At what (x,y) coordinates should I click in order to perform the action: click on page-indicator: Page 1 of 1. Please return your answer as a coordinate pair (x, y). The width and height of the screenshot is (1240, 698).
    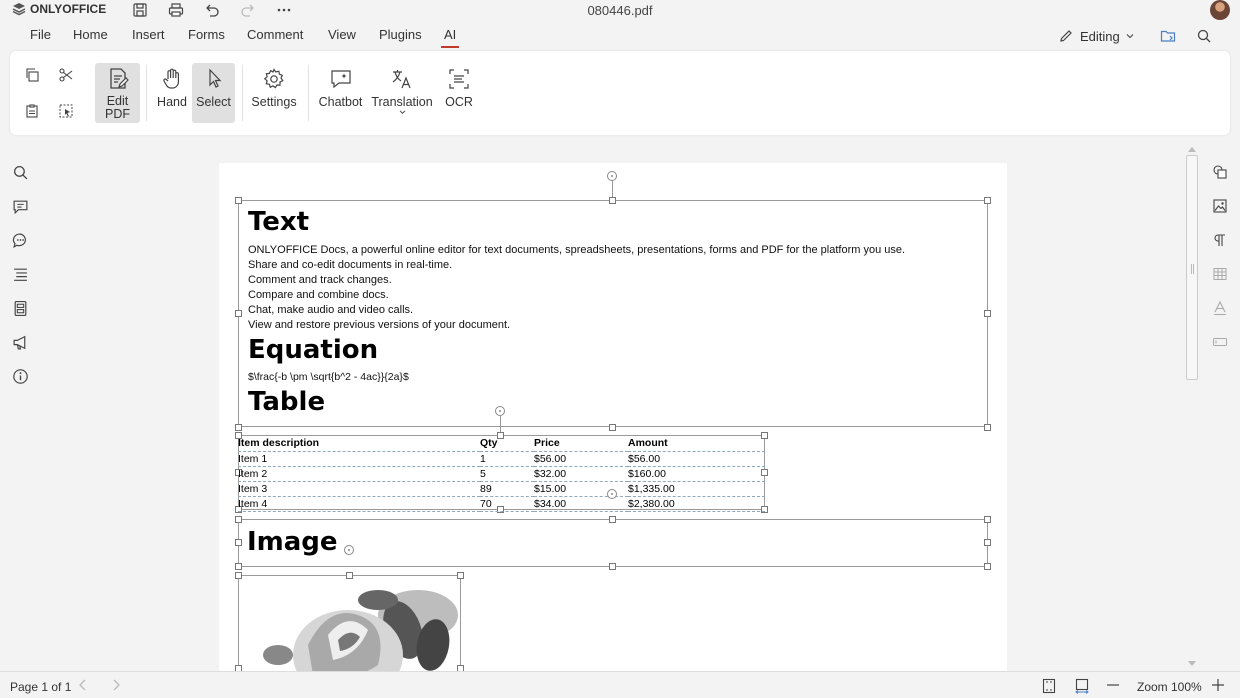
    Looking at the image, I should click on (40, 687).